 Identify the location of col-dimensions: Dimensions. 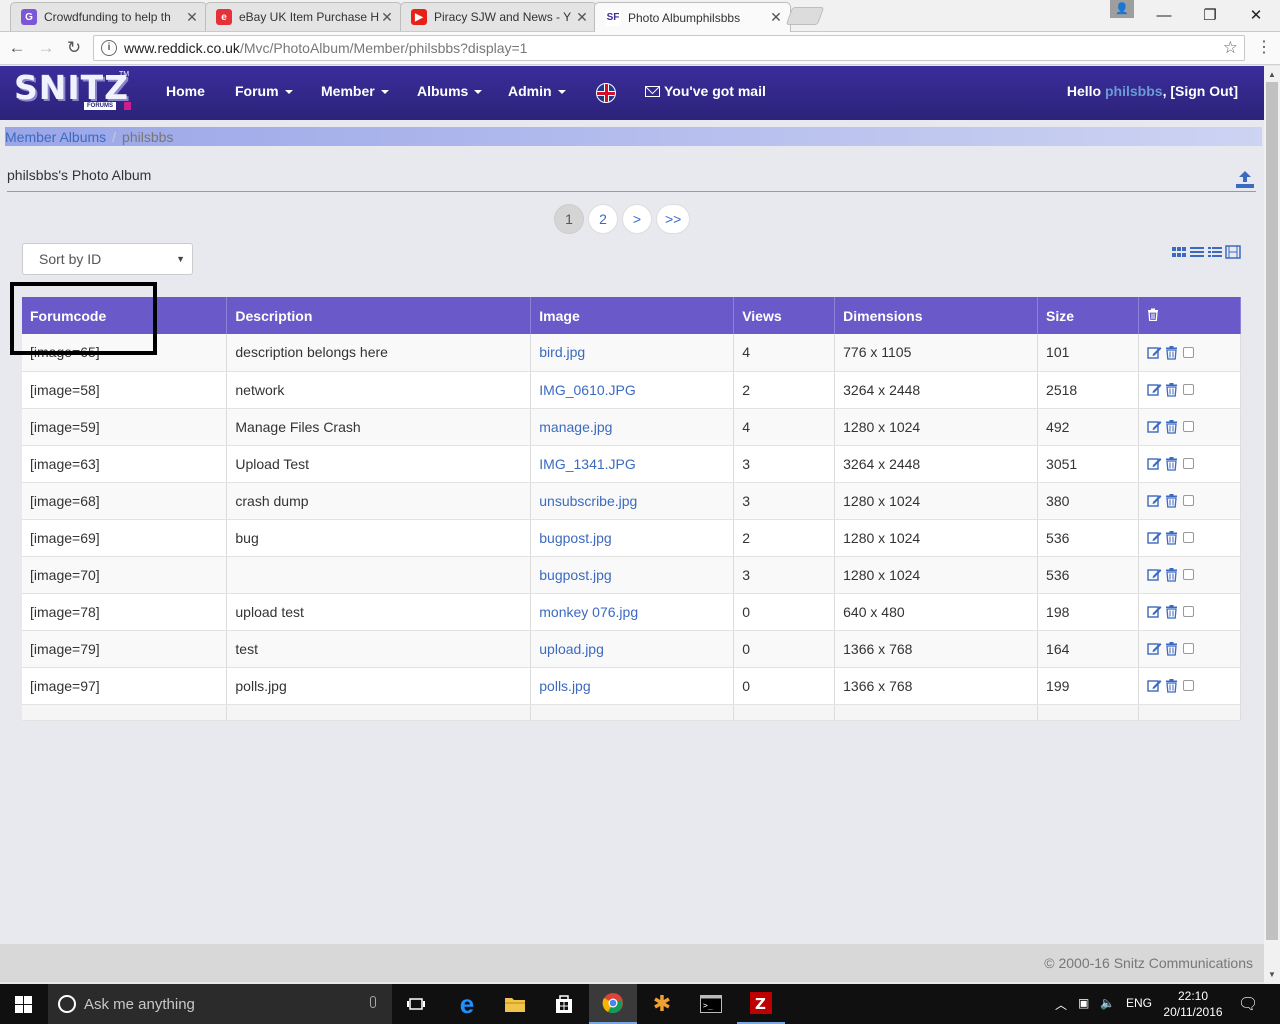
(936, 315).